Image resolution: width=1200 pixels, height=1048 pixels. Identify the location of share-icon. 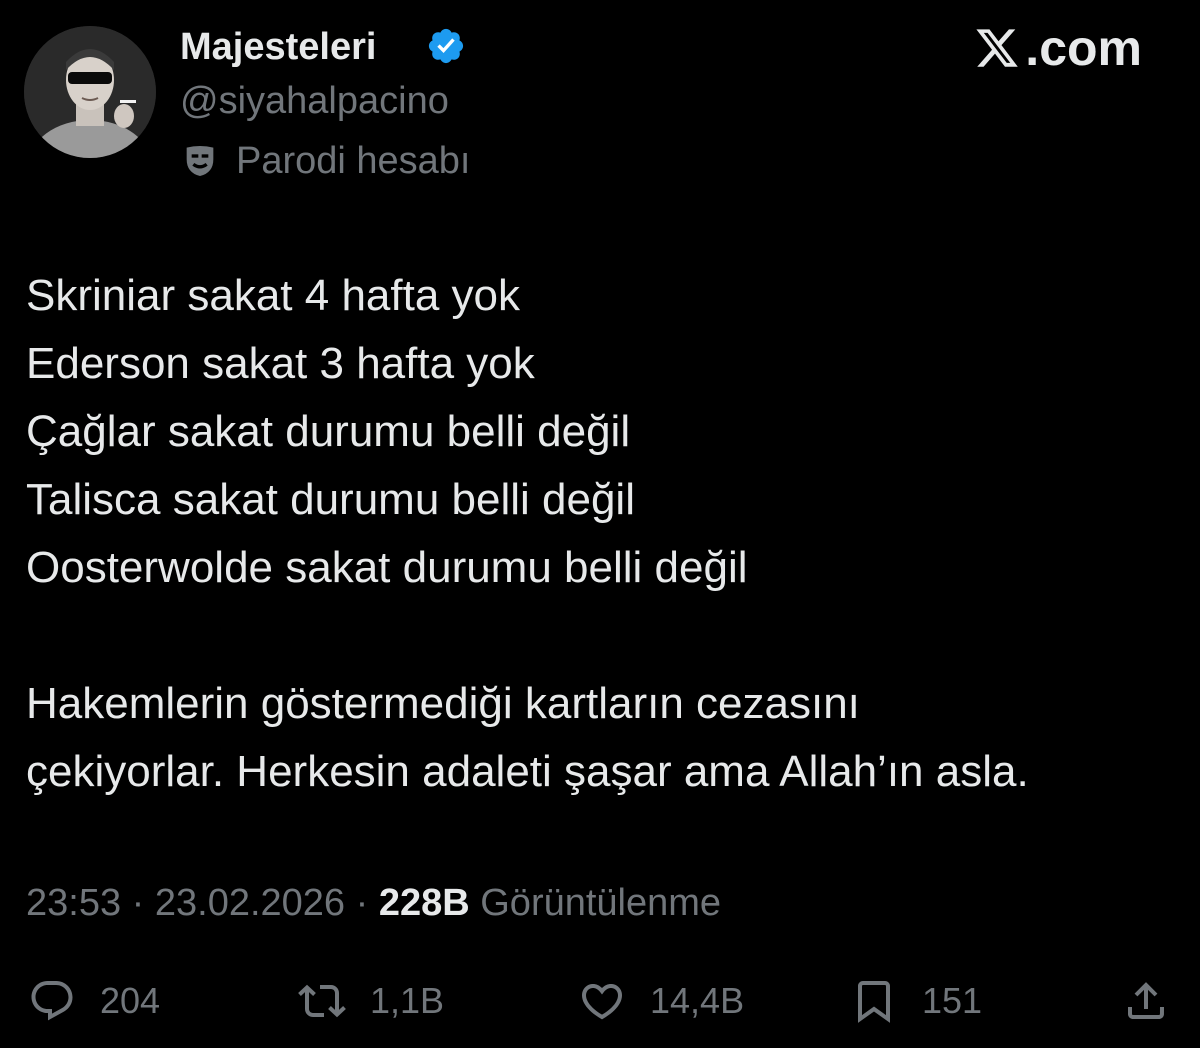
(1146, 1000).